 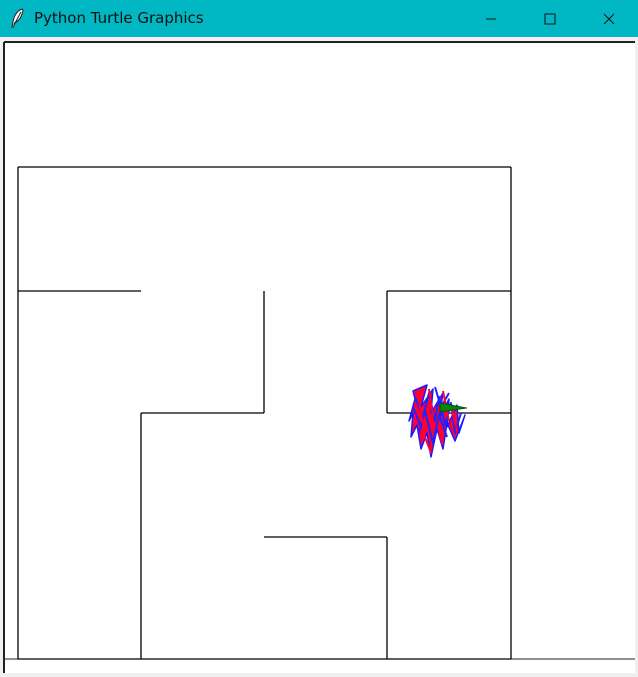 I want to click on maximize-button, so click(x=550, y=18).